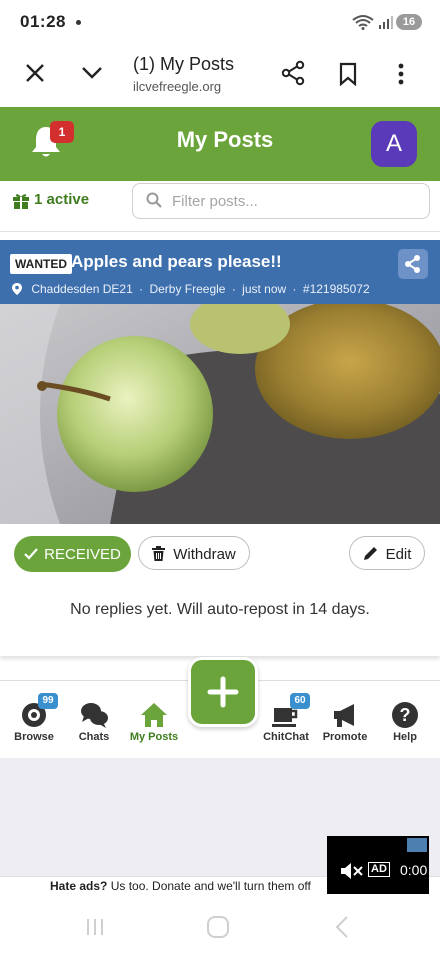  Describe the element at coordinates (386, 22) in the screenshot. I see `signal-icon` at that location.